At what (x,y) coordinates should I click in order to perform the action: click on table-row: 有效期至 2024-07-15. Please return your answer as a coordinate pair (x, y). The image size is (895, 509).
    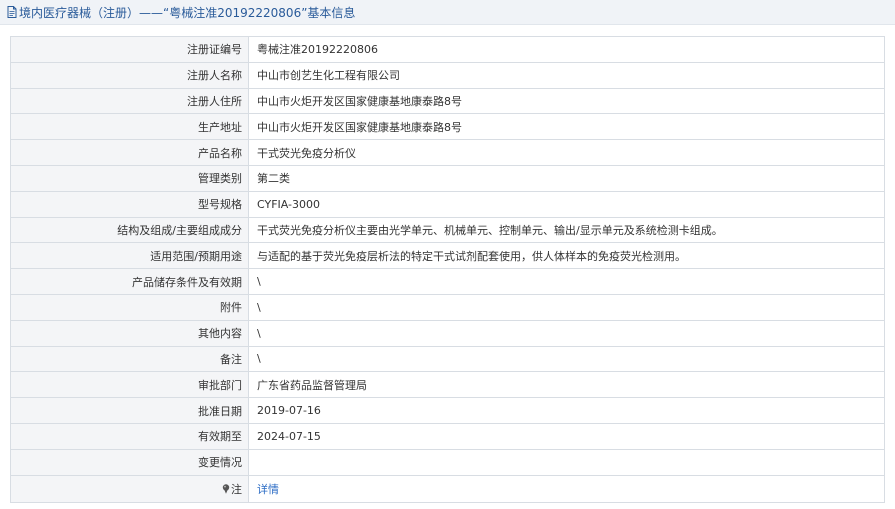
    Looking at the image, I should click on (447, 436).